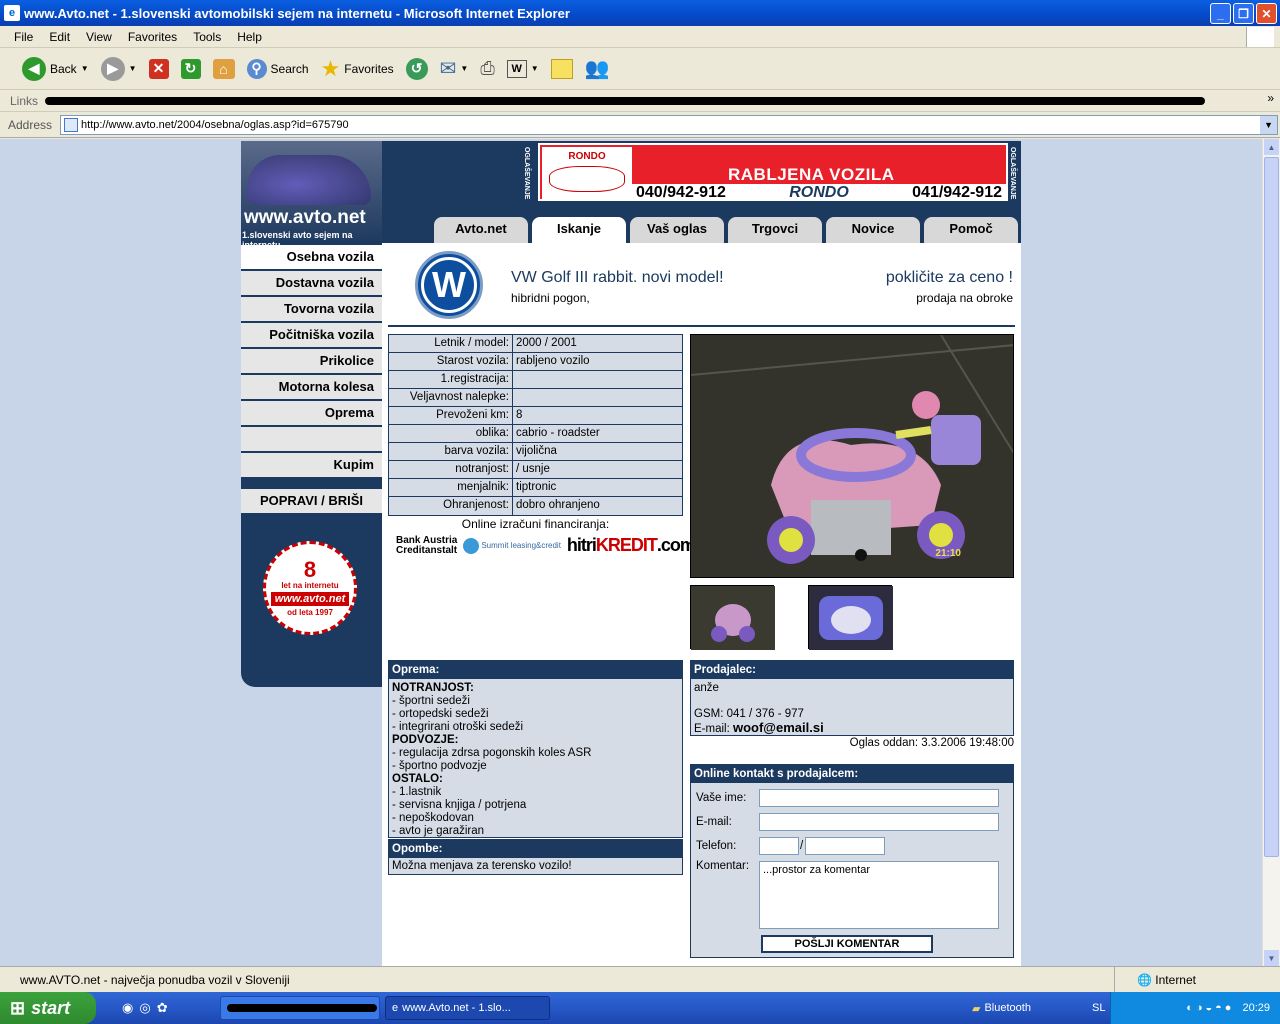  I want to click on photo-timestamp: 21:10, so click(948, 553).